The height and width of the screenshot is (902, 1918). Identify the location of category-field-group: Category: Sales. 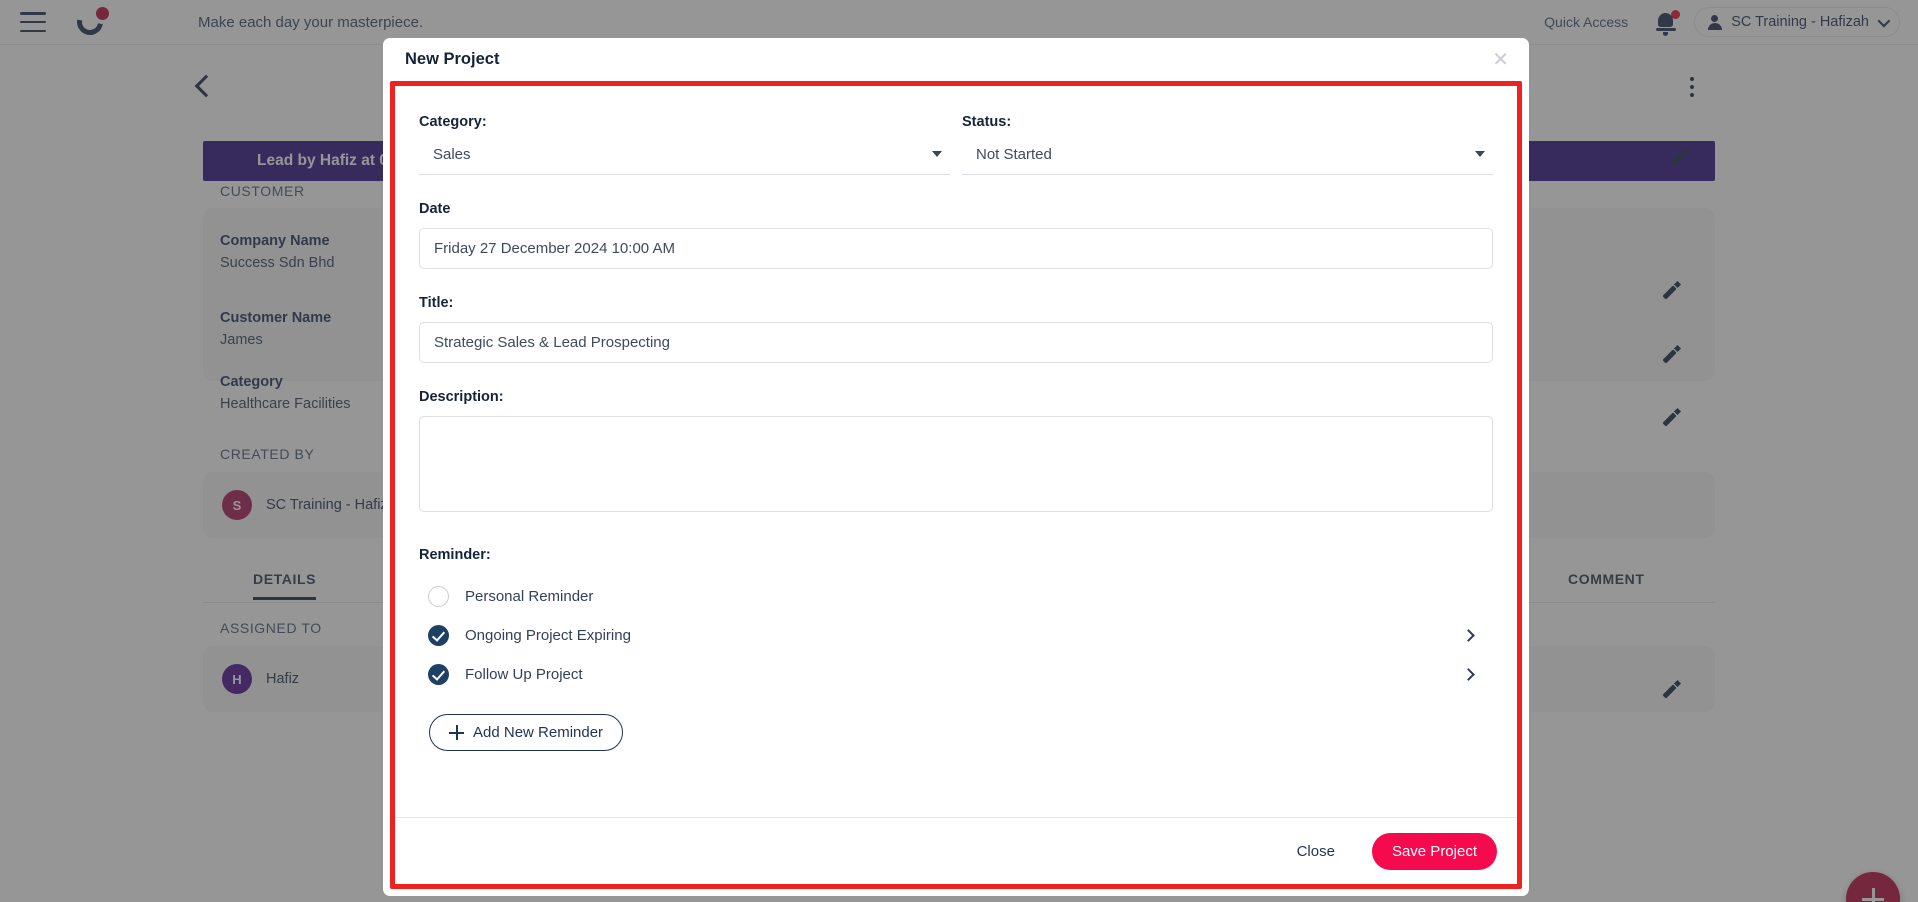
(684, 144).